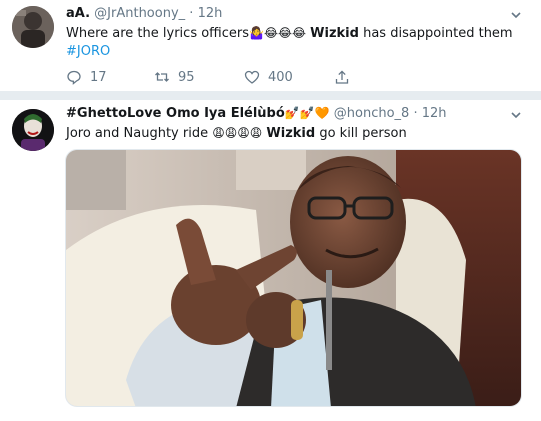 This screenshot has width=541, height=421. Describe the element at coordinates (137, 133) in the screenshot. I see `tweet-text-part1: Joro and Naughty ride` at that location.